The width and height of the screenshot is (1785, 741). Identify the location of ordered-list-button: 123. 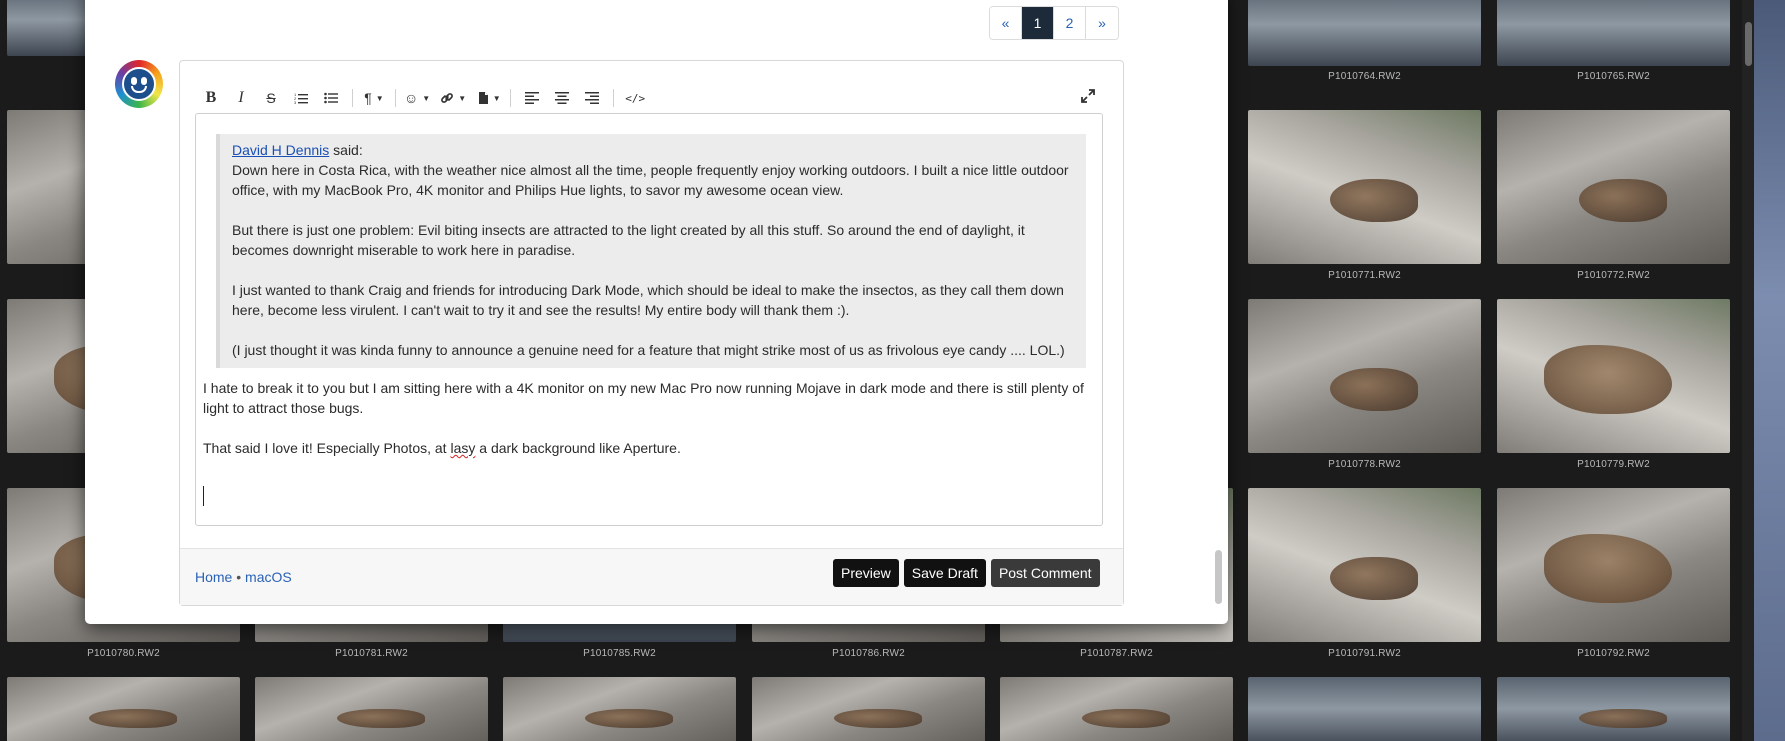
(301, 98).